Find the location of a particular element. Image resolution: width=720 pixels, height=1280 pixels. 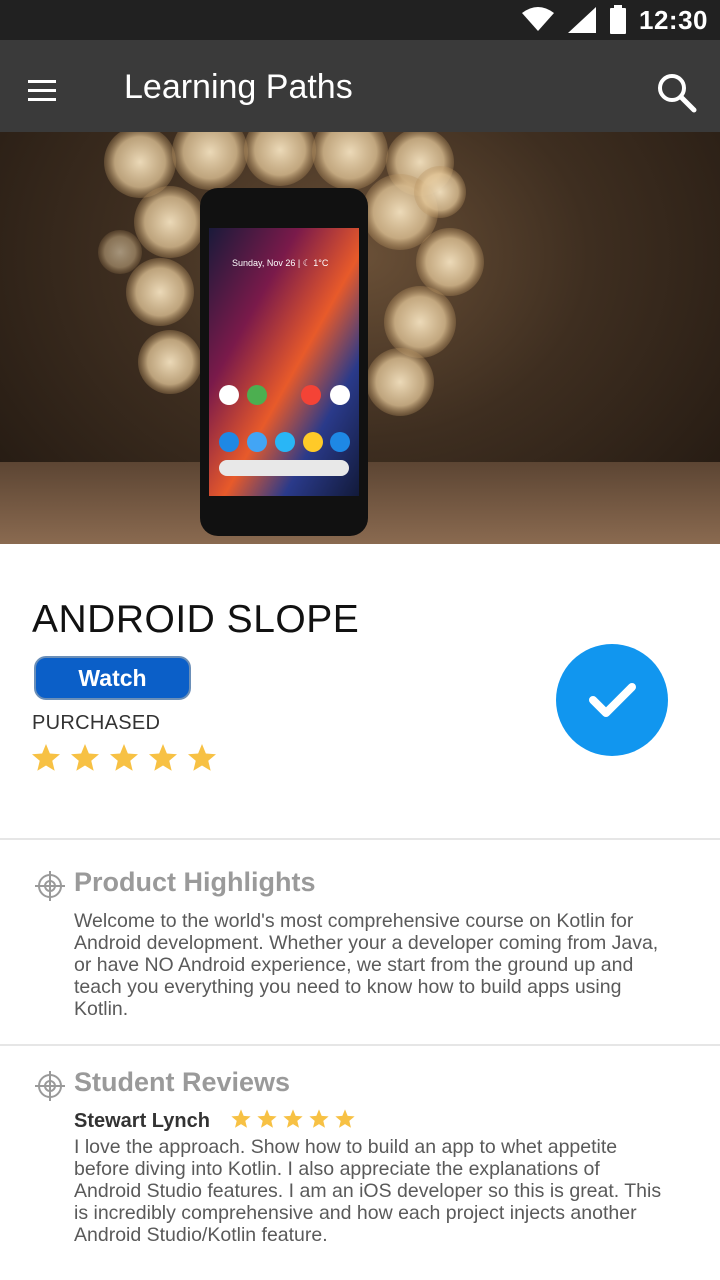

phone-date-text: Sunday, Nov 26 | ☾ 1°C is located at coordinates (280, 263).